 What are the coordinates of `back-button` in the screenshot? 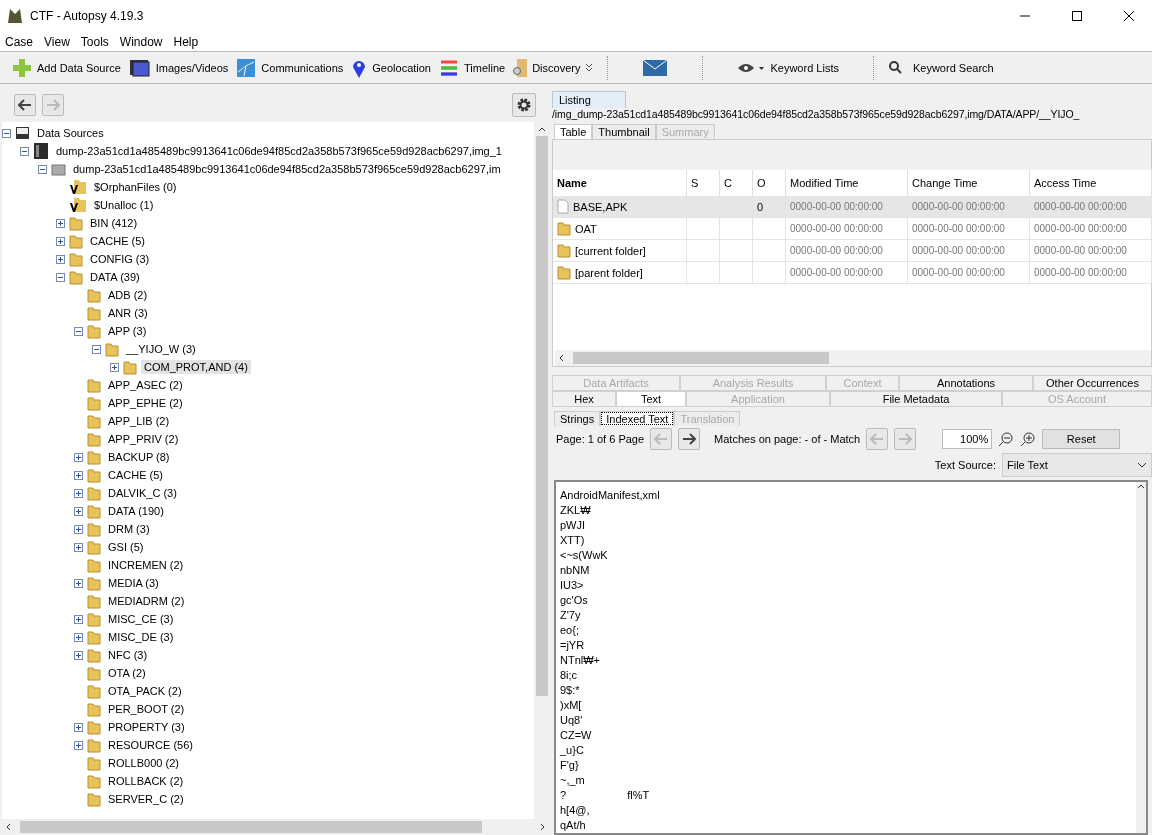 It's located at (25, 105).